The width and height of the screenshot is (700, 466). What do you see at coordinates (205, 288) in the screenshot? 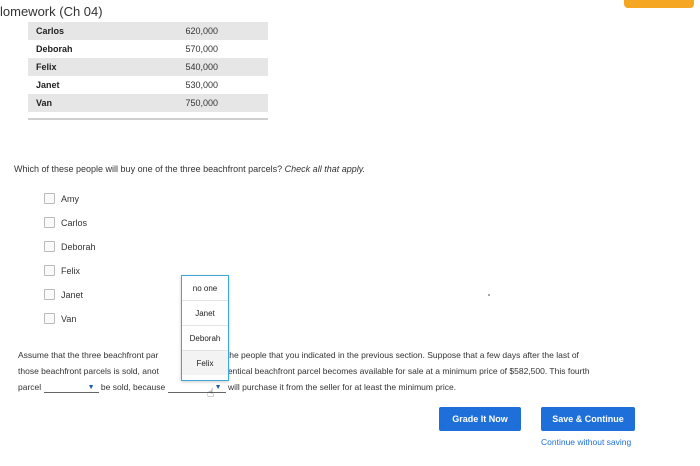
I see `dropdown-option-no-one: no one` at bounding box center [205, 288].